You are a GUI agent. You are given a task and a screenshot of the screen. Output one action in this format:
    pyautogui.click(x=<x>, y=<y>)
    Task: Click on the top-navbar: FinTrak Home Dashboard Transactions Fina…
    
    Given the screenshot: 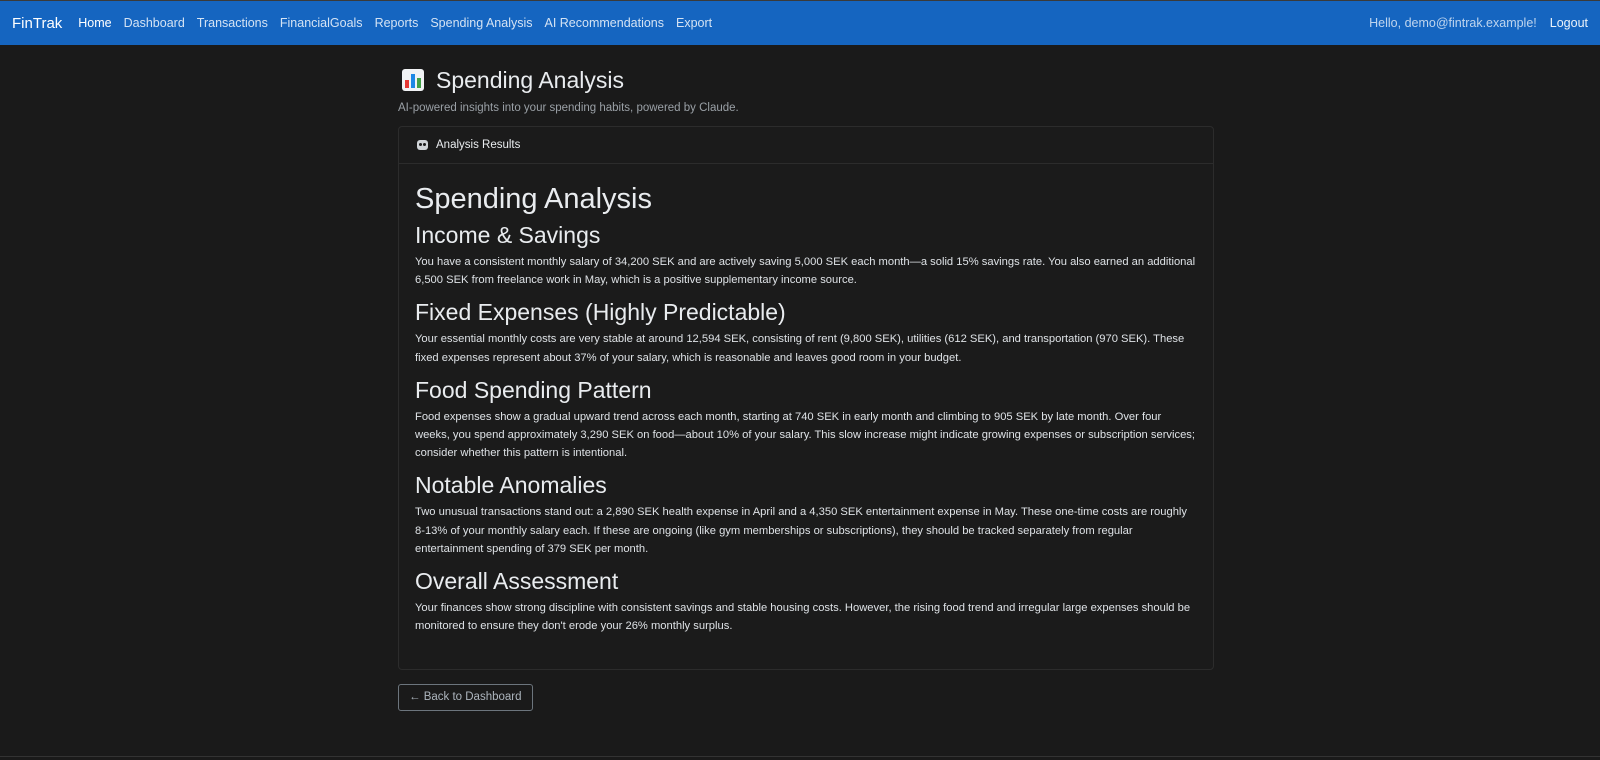 What is the action you would take?
    pyautogui.click(x=800, y=22)
    